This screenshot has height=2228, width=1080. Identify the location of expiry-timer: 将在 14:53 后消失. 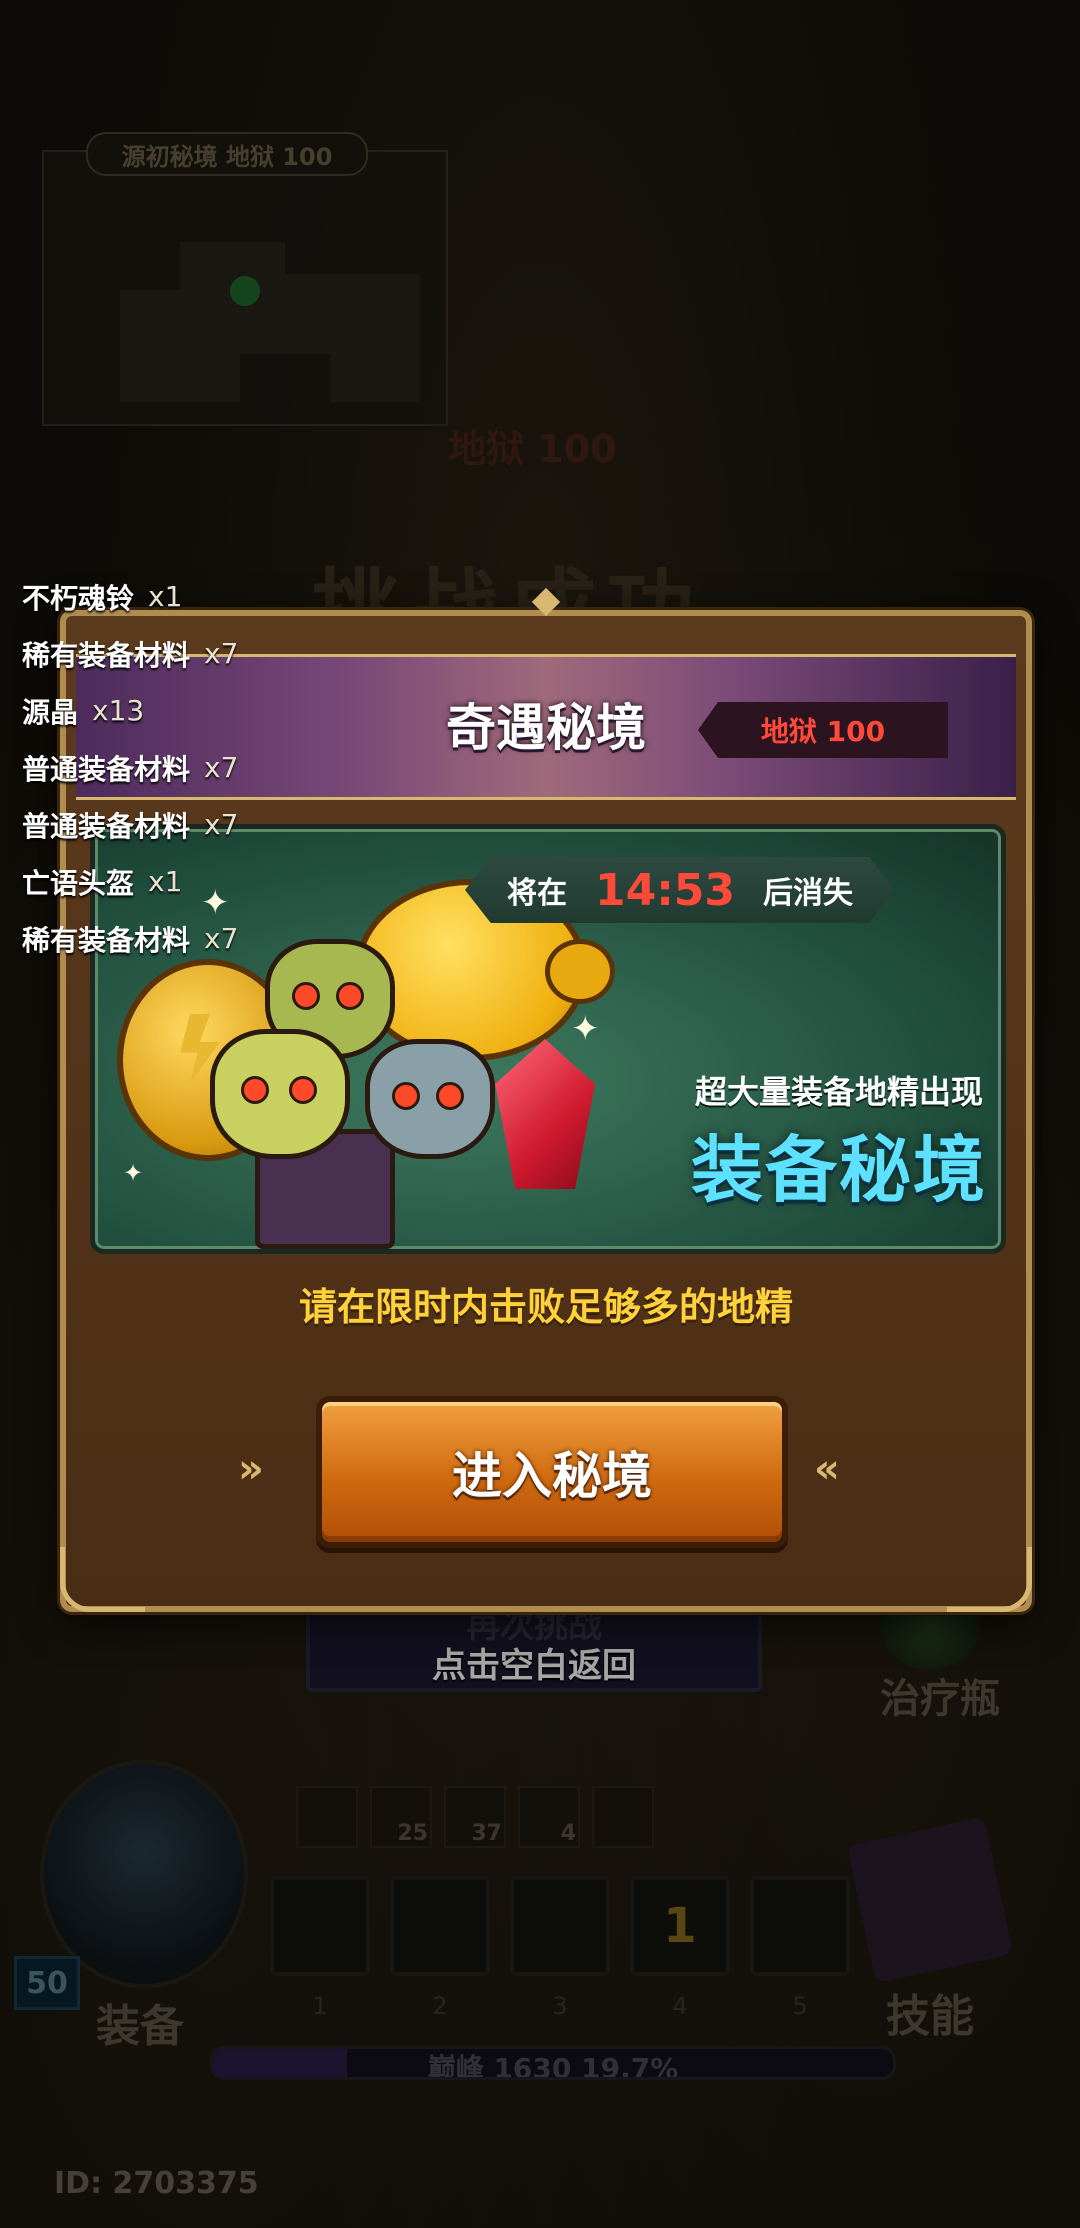
(680, 890).